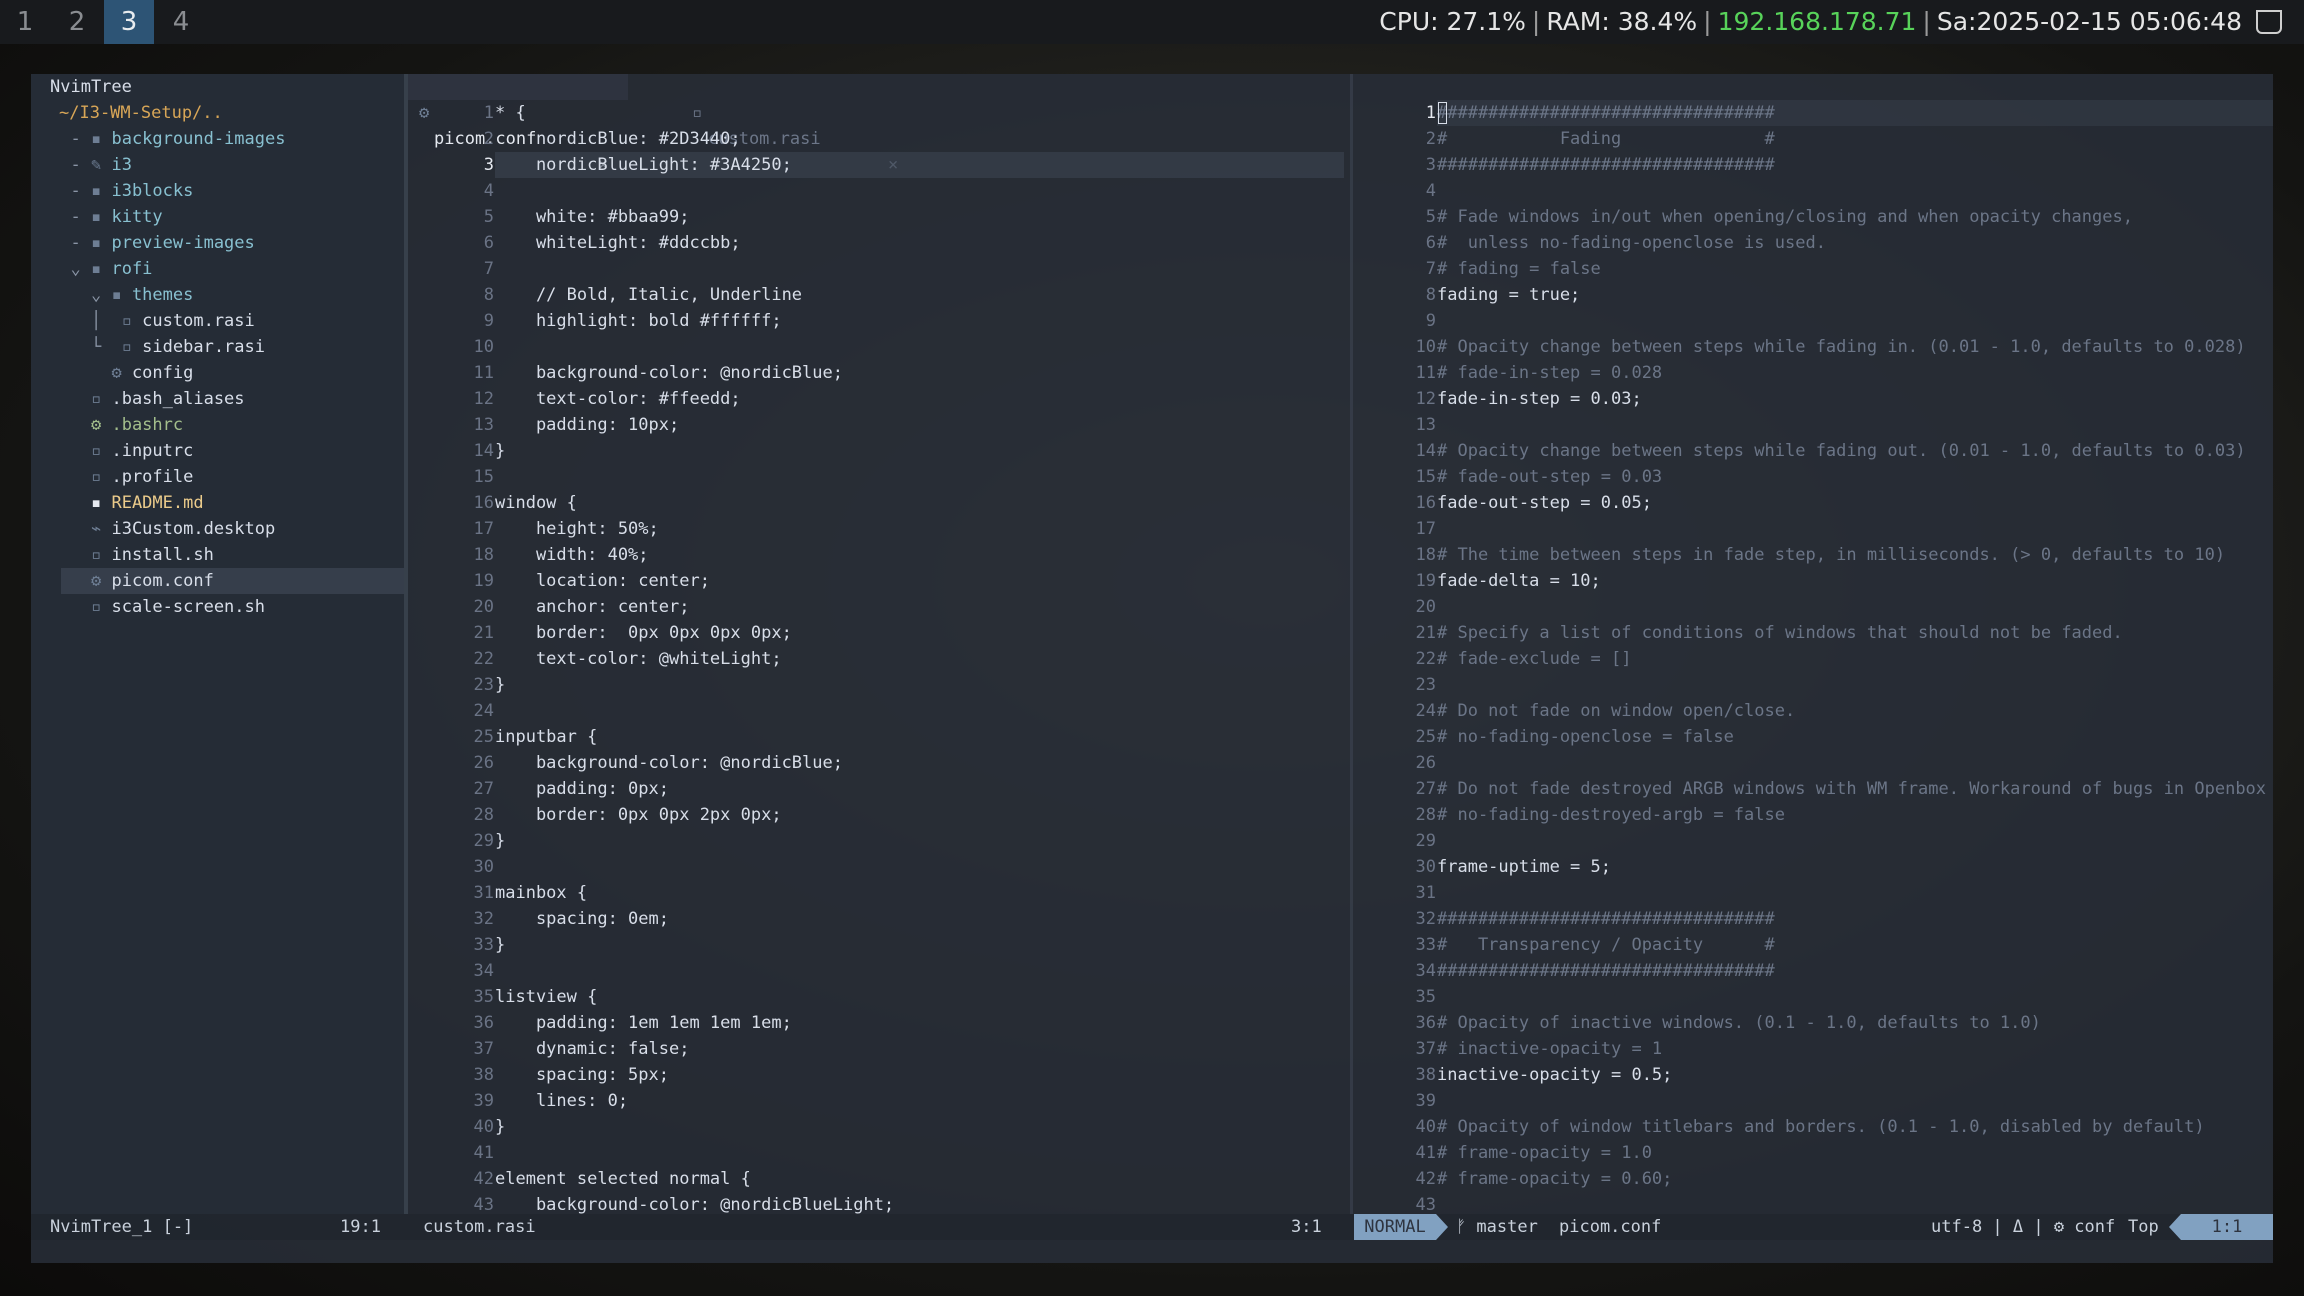  I want to click on tree-item-label: i3blocks, so click(152, 191).